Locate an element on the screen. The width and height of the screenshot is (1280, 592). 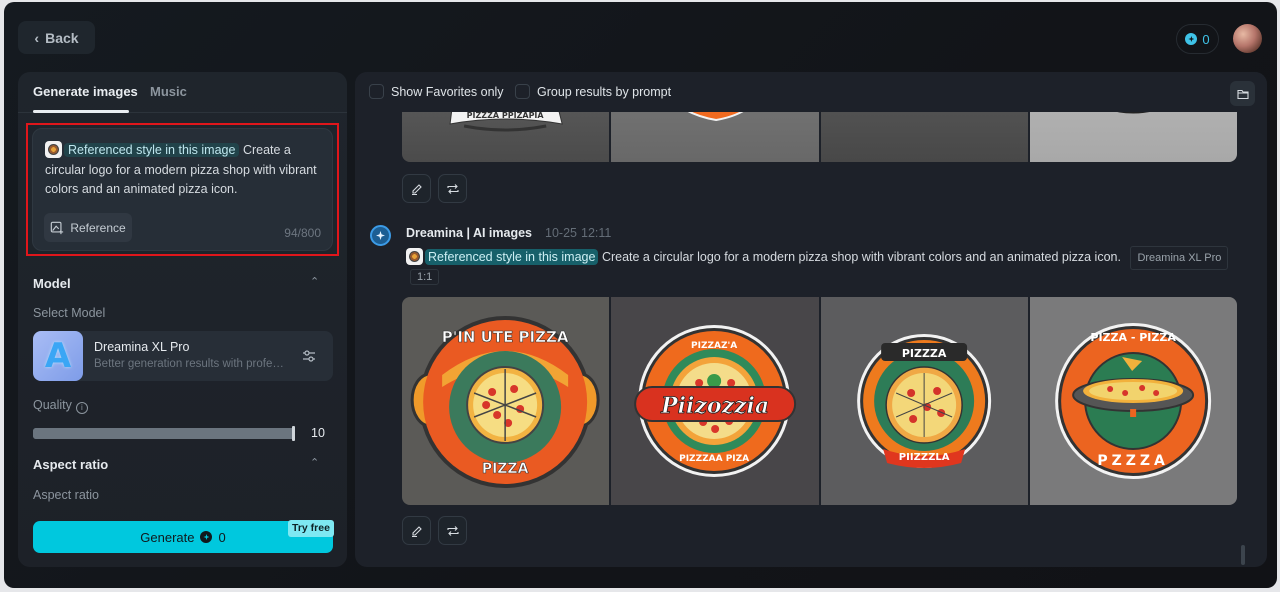
svg-text: PIZZZA PPIZAPIA is located at coordinates (506, 115).